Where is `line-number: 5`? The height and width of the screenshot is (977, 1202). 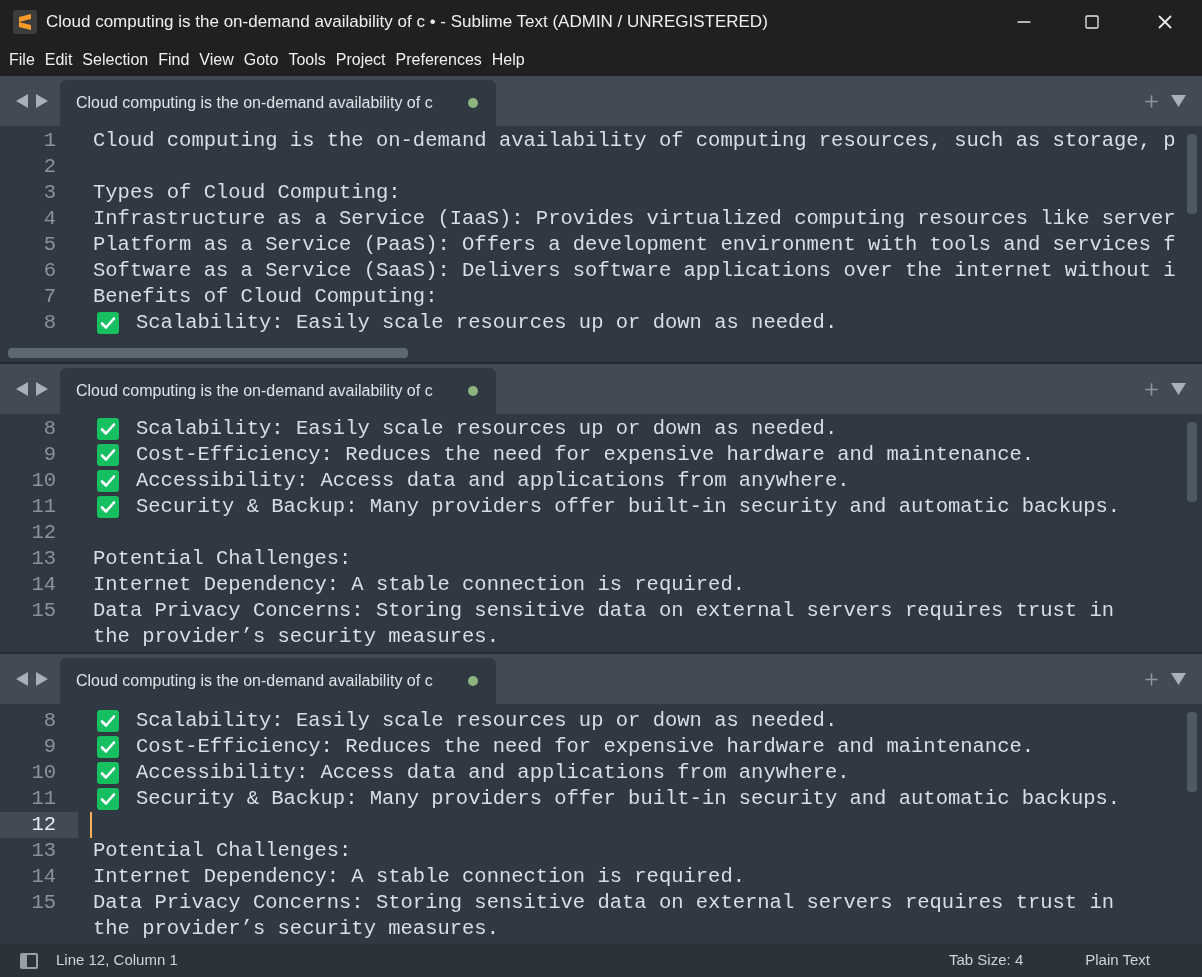 line-number: 5 is located at coordinates (49, 244).